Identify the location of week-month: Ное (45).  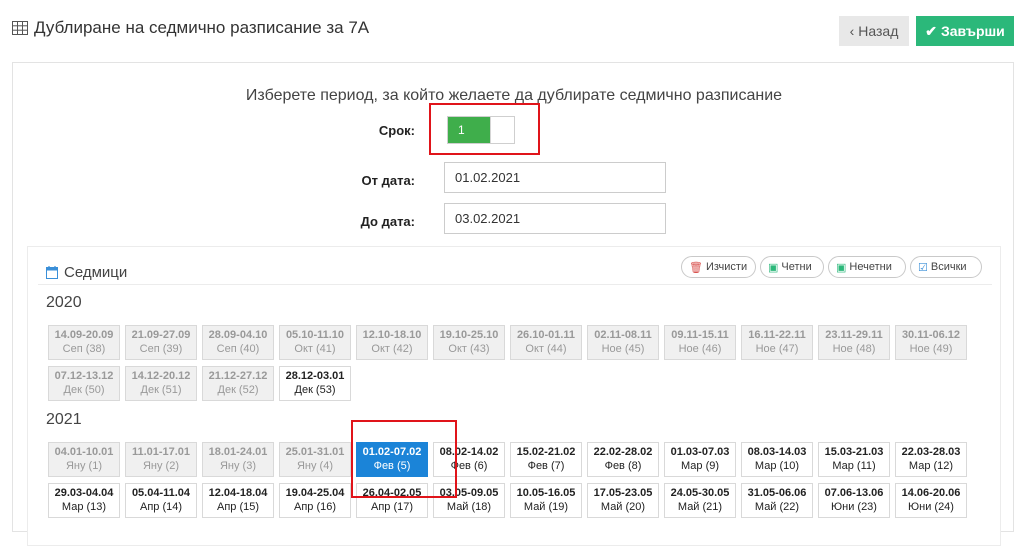
(623, 349).